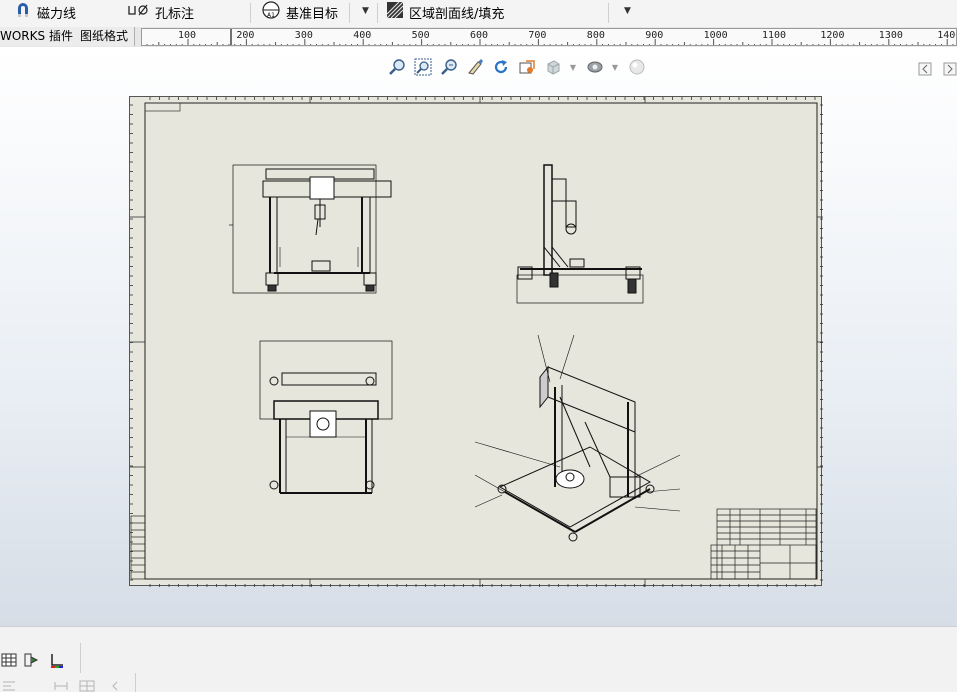 This screenshot has width=957, height=695. Describe the element at coordinates (362, 35) in the screenshot. I see `ruler-label: 400` at that location.